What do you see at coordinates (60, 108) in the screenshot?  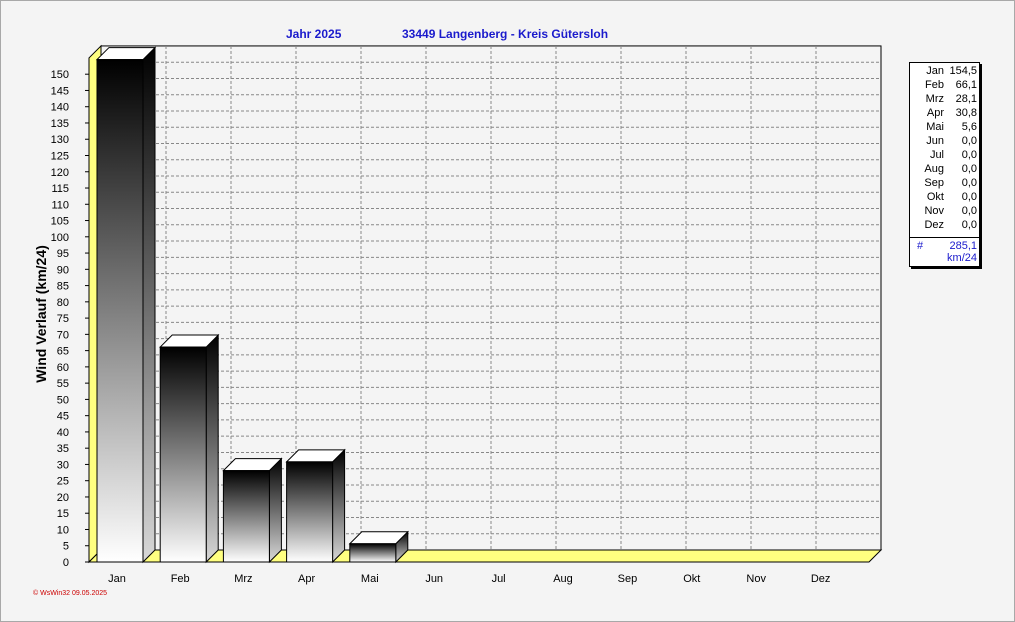 I see `y-tick-label: 140` at bounding box center [60, 108].